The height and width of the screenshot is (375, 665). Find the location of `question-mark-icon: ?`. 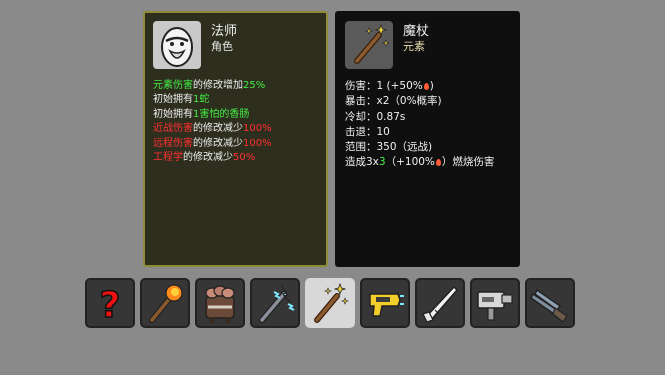

question-mark-icon: ? is located at coordinates (110, 305).